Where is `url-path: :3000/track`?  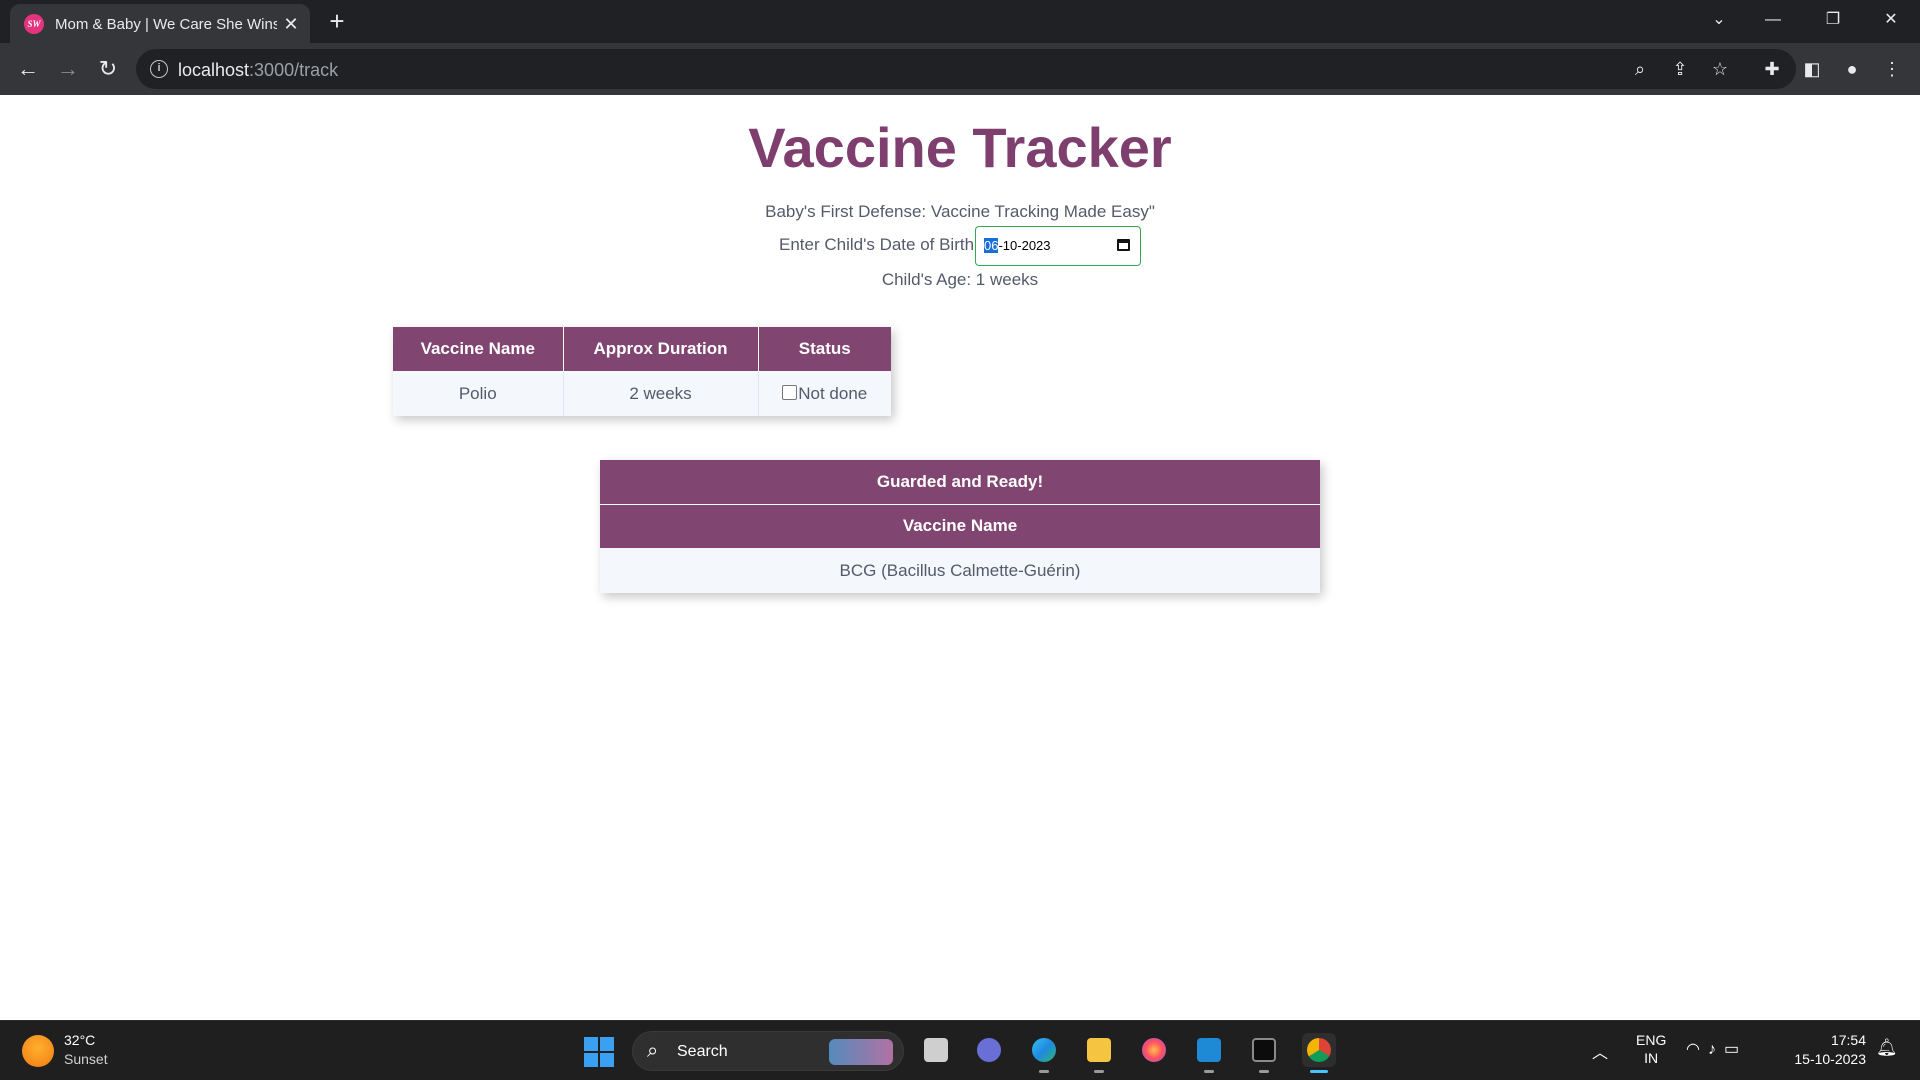
url-path: :3000/track is located at coordinates (294, 70).